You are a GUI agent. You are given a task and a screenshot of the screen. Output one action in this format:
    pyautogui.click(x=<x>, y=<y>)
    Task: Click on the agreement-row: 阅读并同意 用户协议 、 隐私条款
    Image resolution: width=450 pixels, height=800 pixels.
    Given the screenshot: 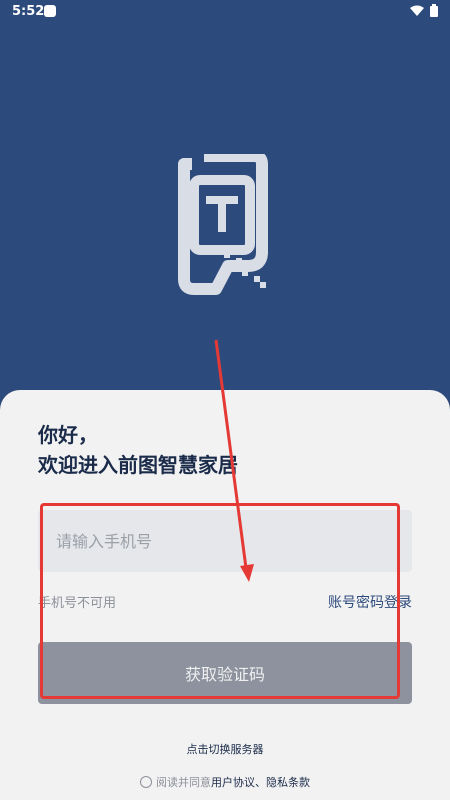 What is the action you would take?
    pyautogui.click(x=225, y=782)
    